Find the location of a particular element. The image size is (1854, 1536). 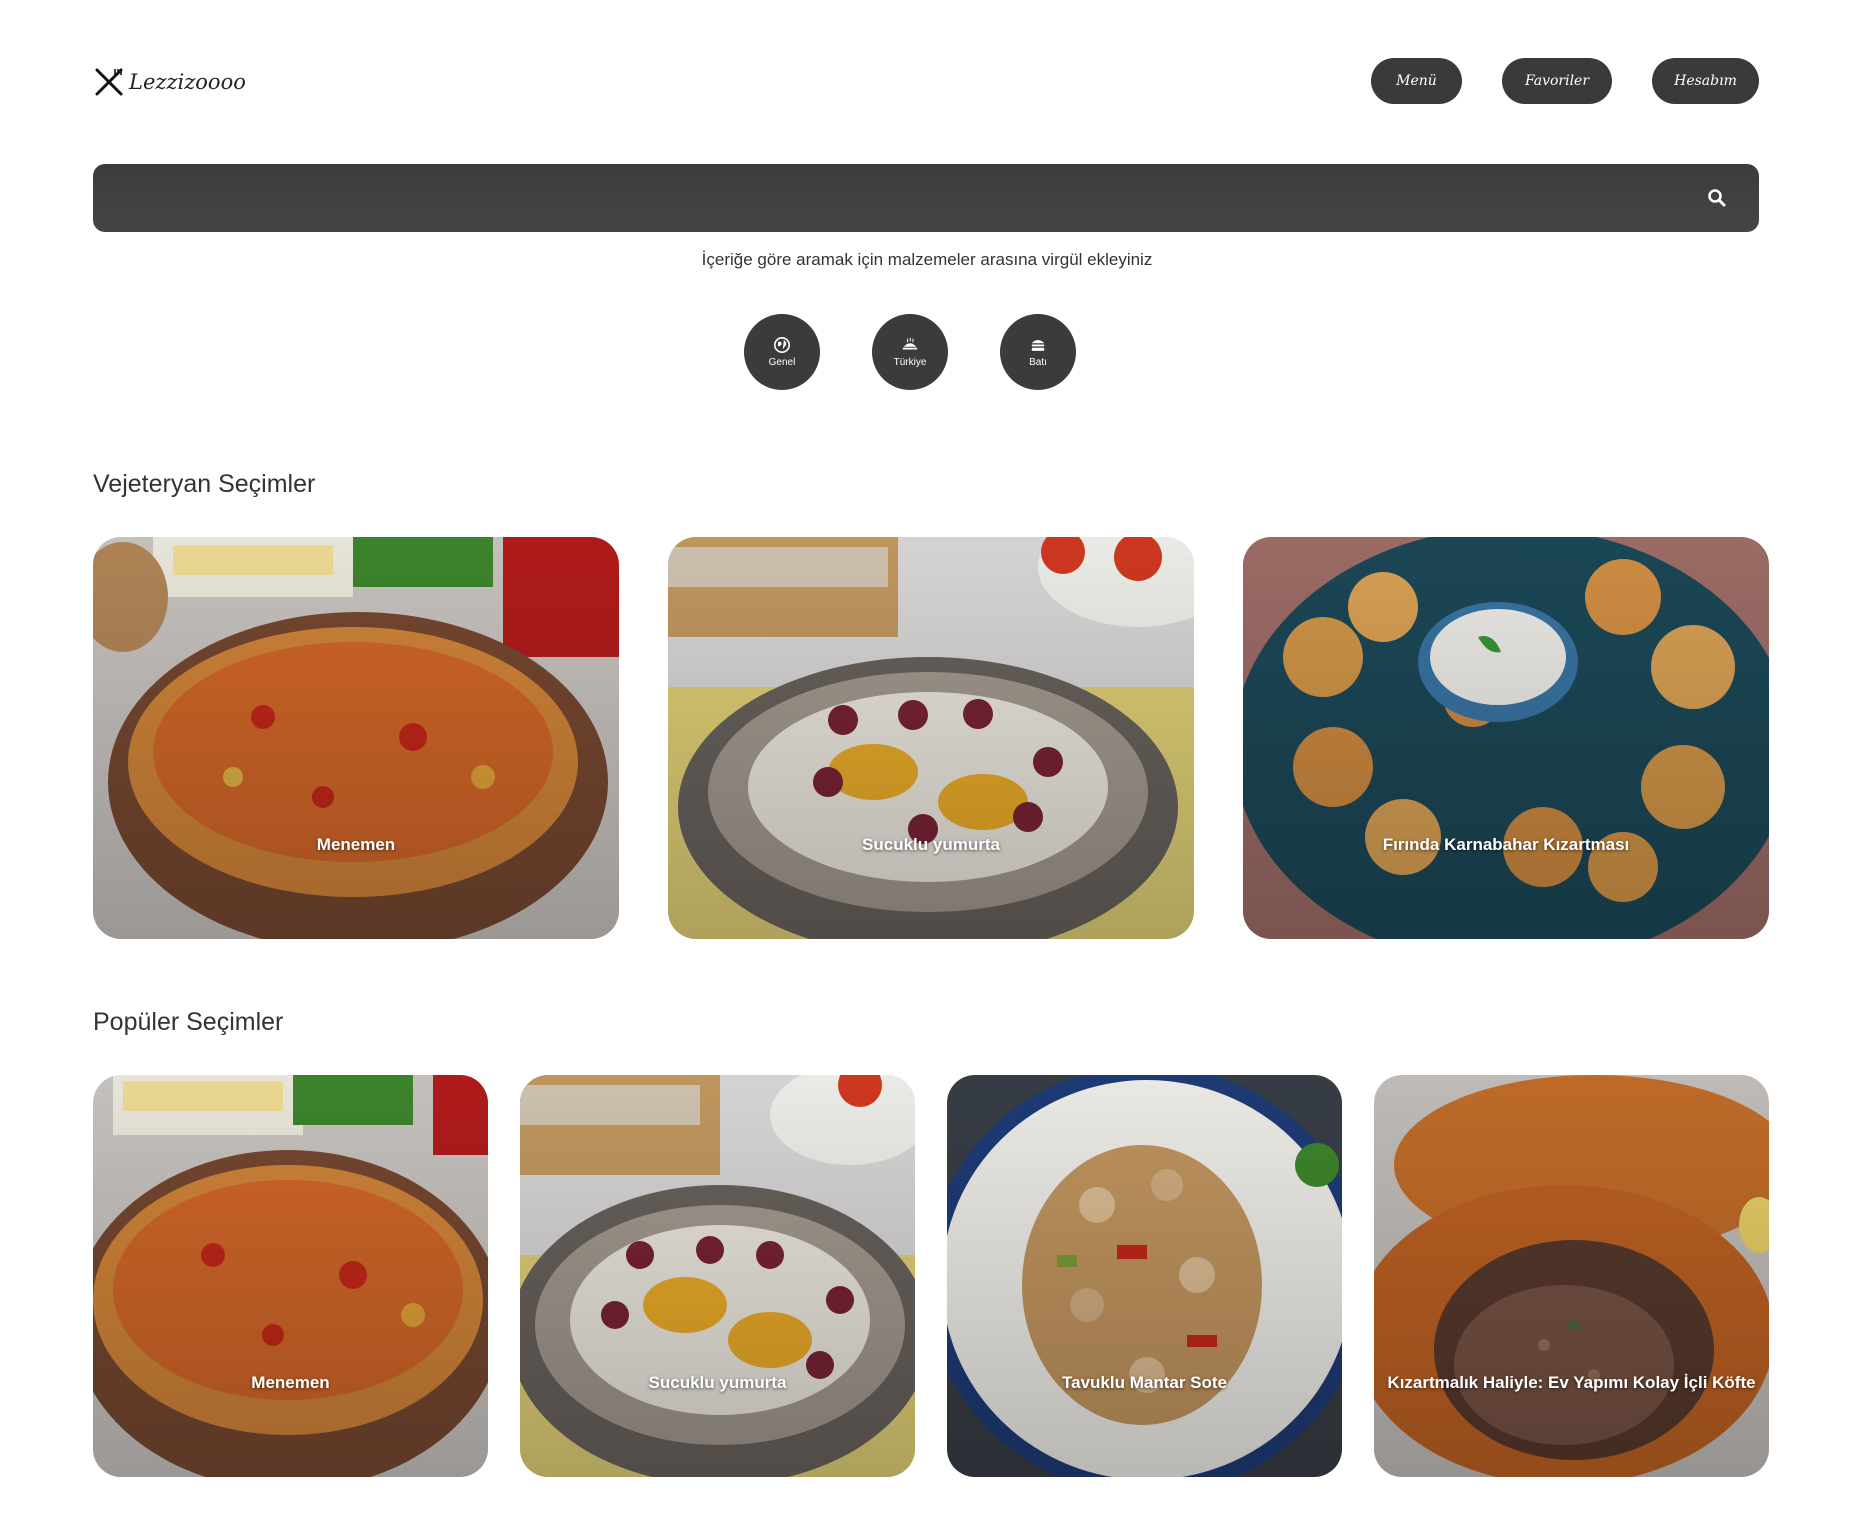

burger-icon is located at coordinates (1038, 345).